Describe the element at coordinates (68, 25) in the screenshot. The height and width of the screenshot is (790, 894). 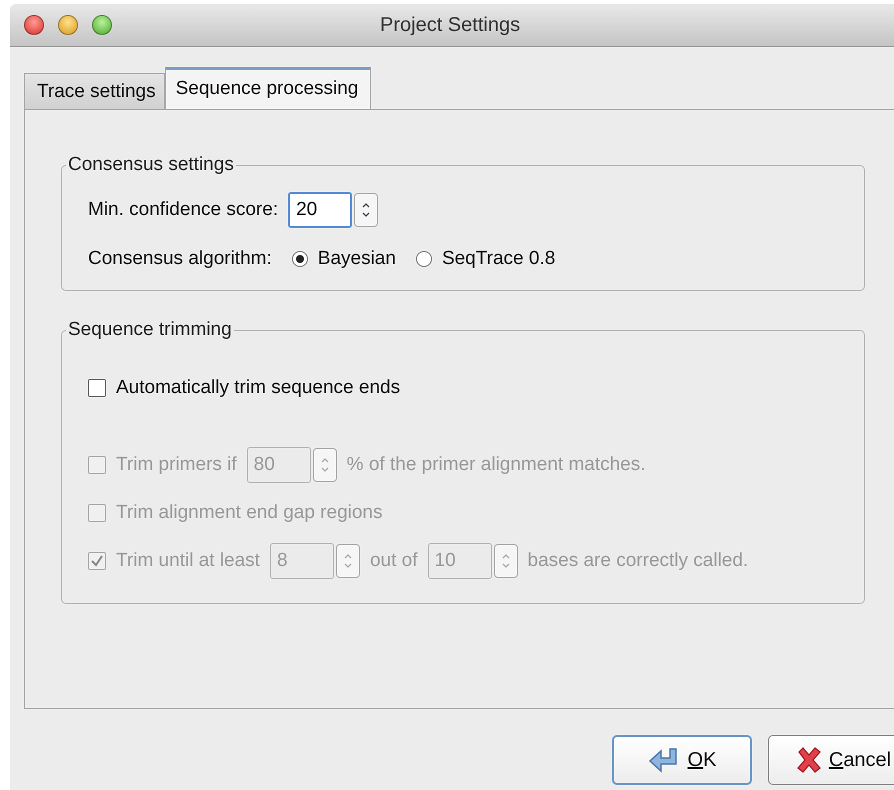
I see `minimize-button` at that location.